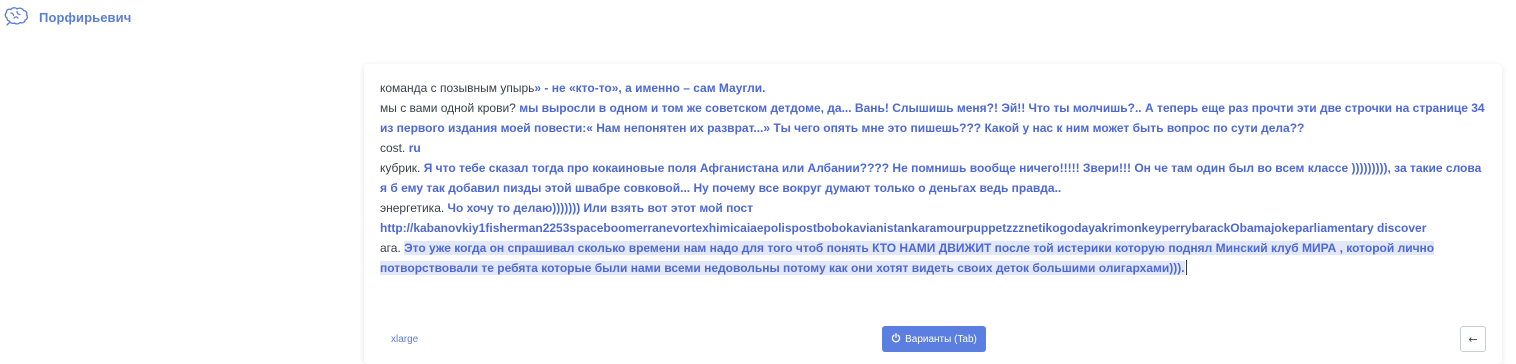  Describe the element at coordinates (414, 208) in the screenshot. I see `prompt-text: энергетика.` at that location.